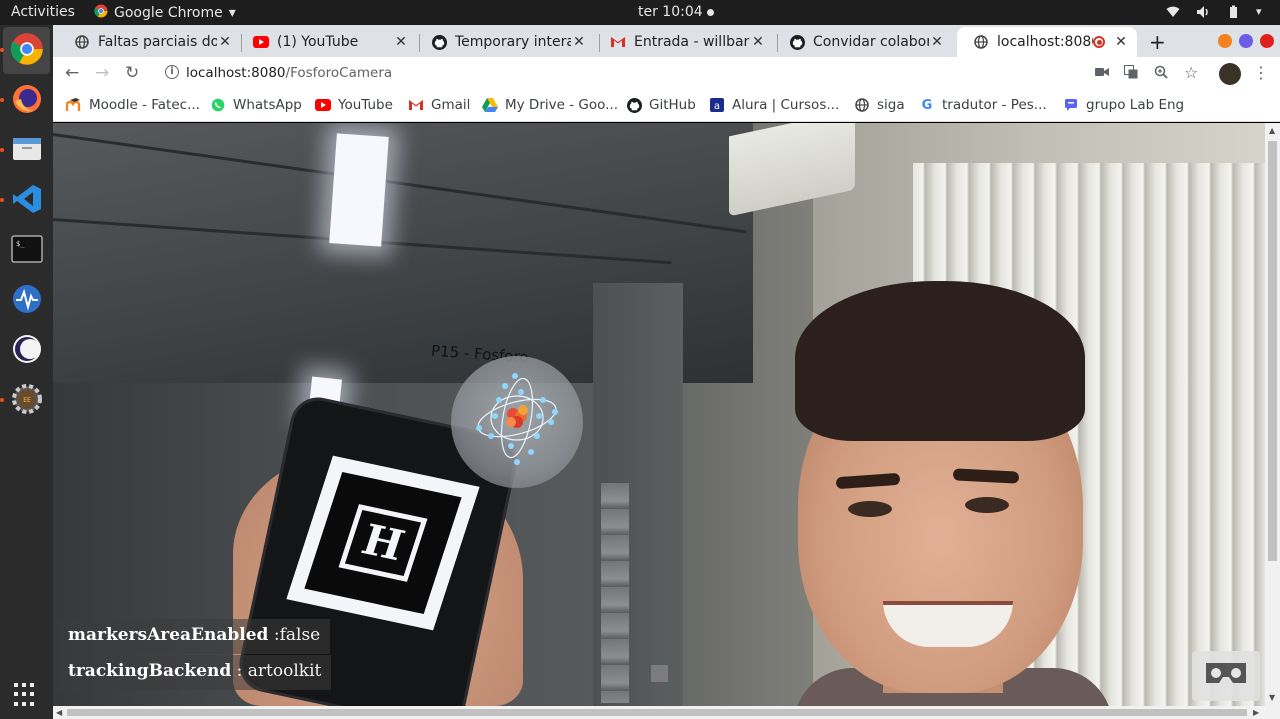  I want to click on clock: ter 10:04, so click(676, 12).